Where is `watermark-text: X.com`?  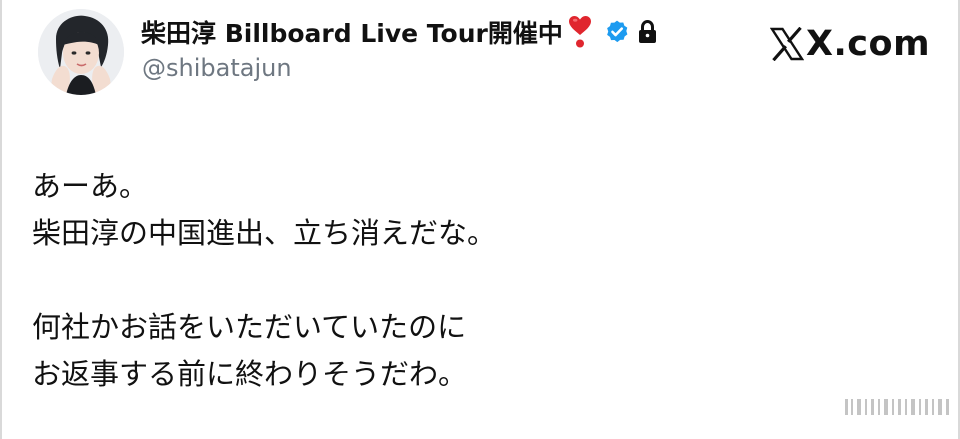
watermark-text: X.com is located at coordinates (868, 44).